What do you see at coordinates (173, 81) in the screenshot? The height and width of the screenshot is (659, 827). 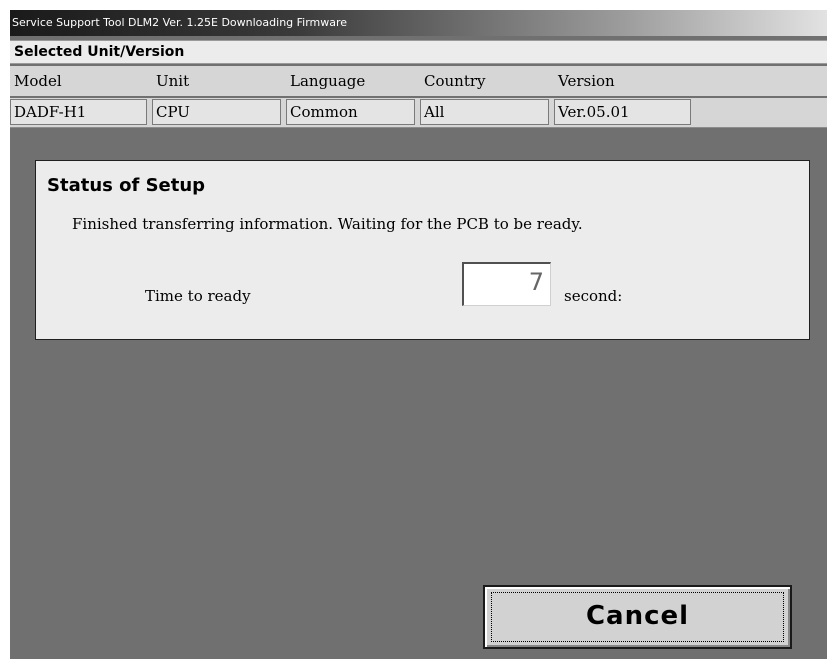 I see `column-header-unit: Unit` at bounding box center [173, 81].